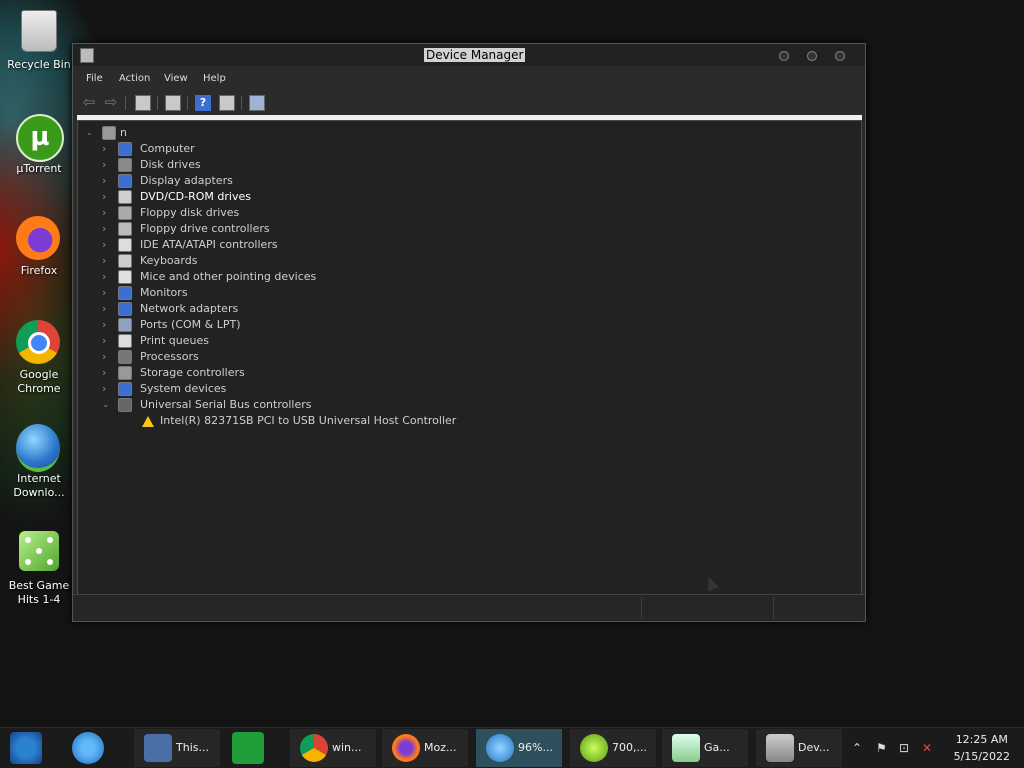 The image size is (1024, 768). I want to click on processor-icon, so click(125, 357).